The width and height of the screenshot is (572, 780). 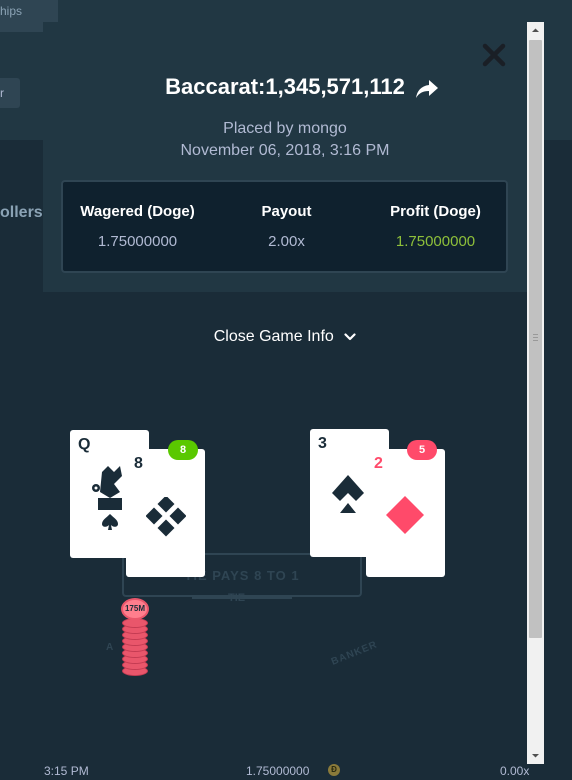 What do you see at coordinates (334, 770) in the screenshot?
I see `doge-coin-icon: Ð` at bounding box center [334, 770].